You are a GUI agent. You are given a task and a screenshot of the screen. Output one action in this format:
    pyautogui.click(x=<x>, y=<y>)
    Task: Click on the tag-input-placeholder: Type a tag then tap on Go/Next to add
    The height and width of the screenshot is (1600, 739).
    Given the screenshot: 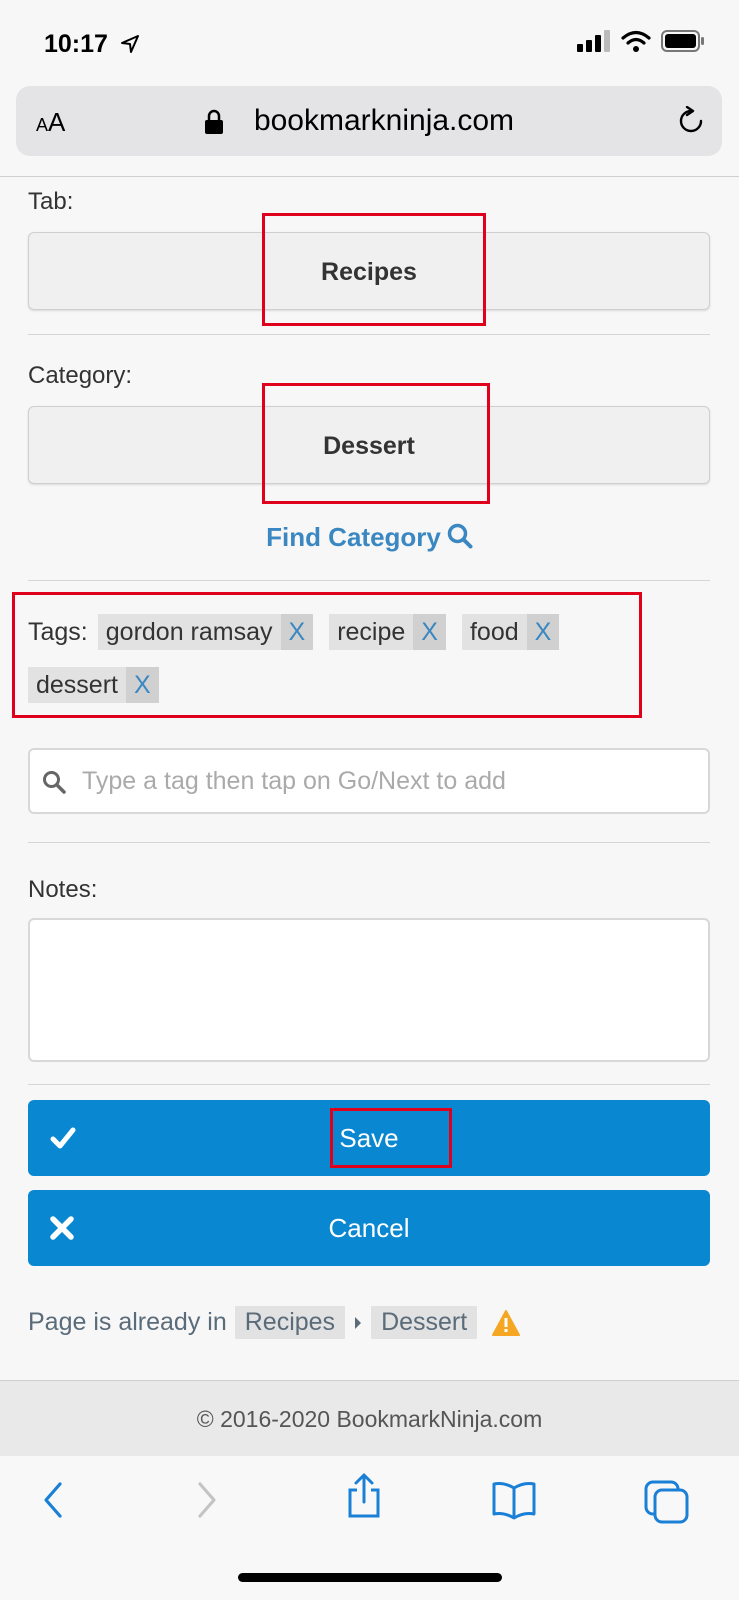 What is the action you would take?
    pyautogui.click(x=294, y=781)
    